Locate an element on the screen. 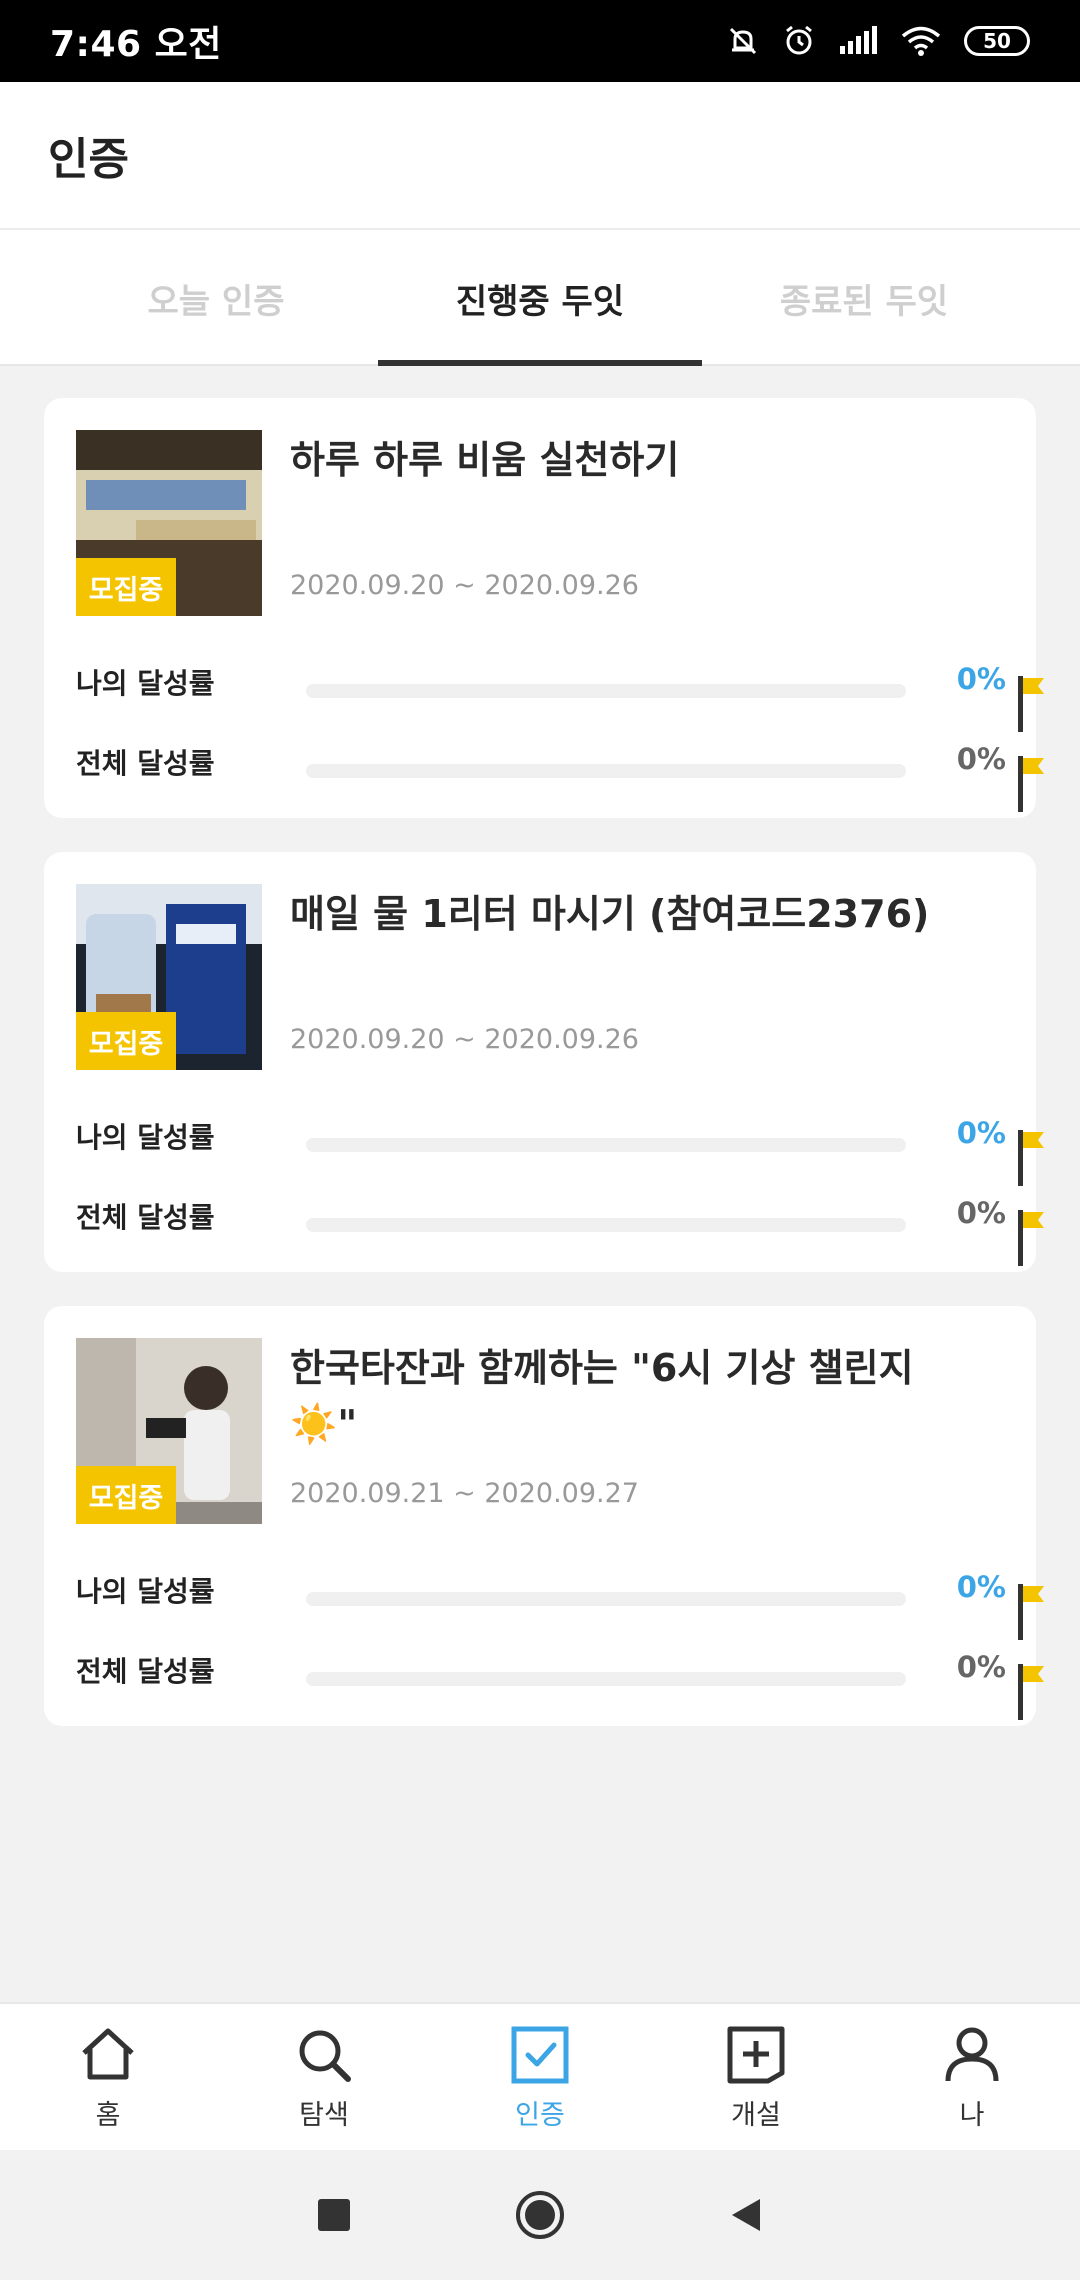  status-icons: 50 is located at coordinates (878, 41).